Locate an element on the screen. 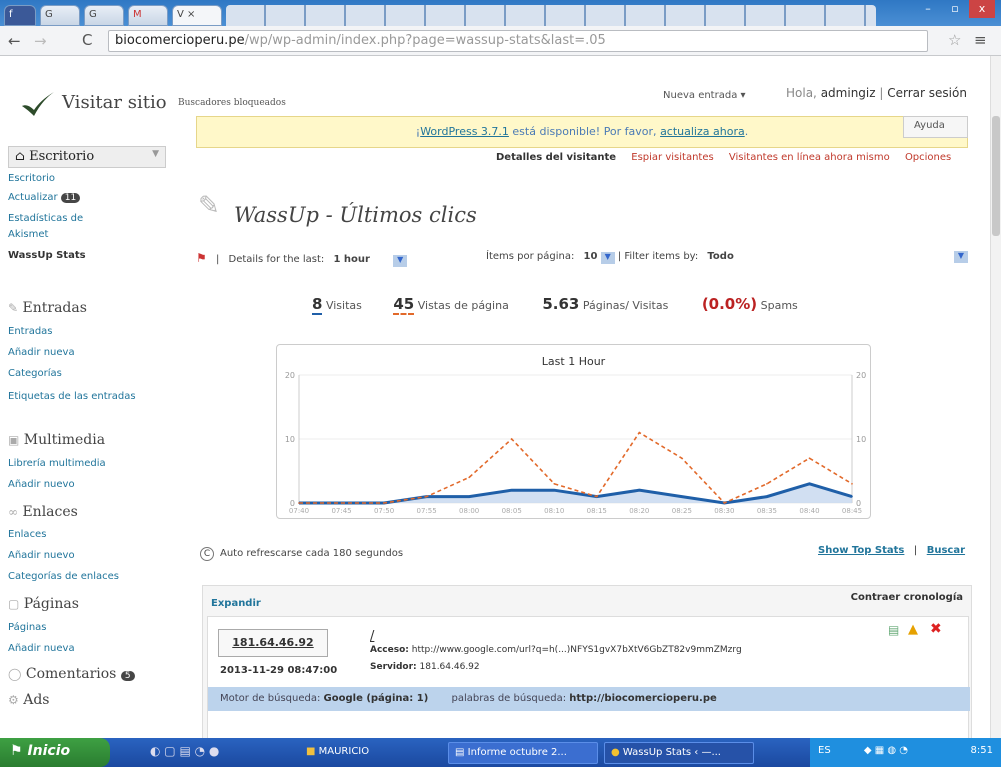  x-tick-label: 08:20 is located at coordinates (639, 511).